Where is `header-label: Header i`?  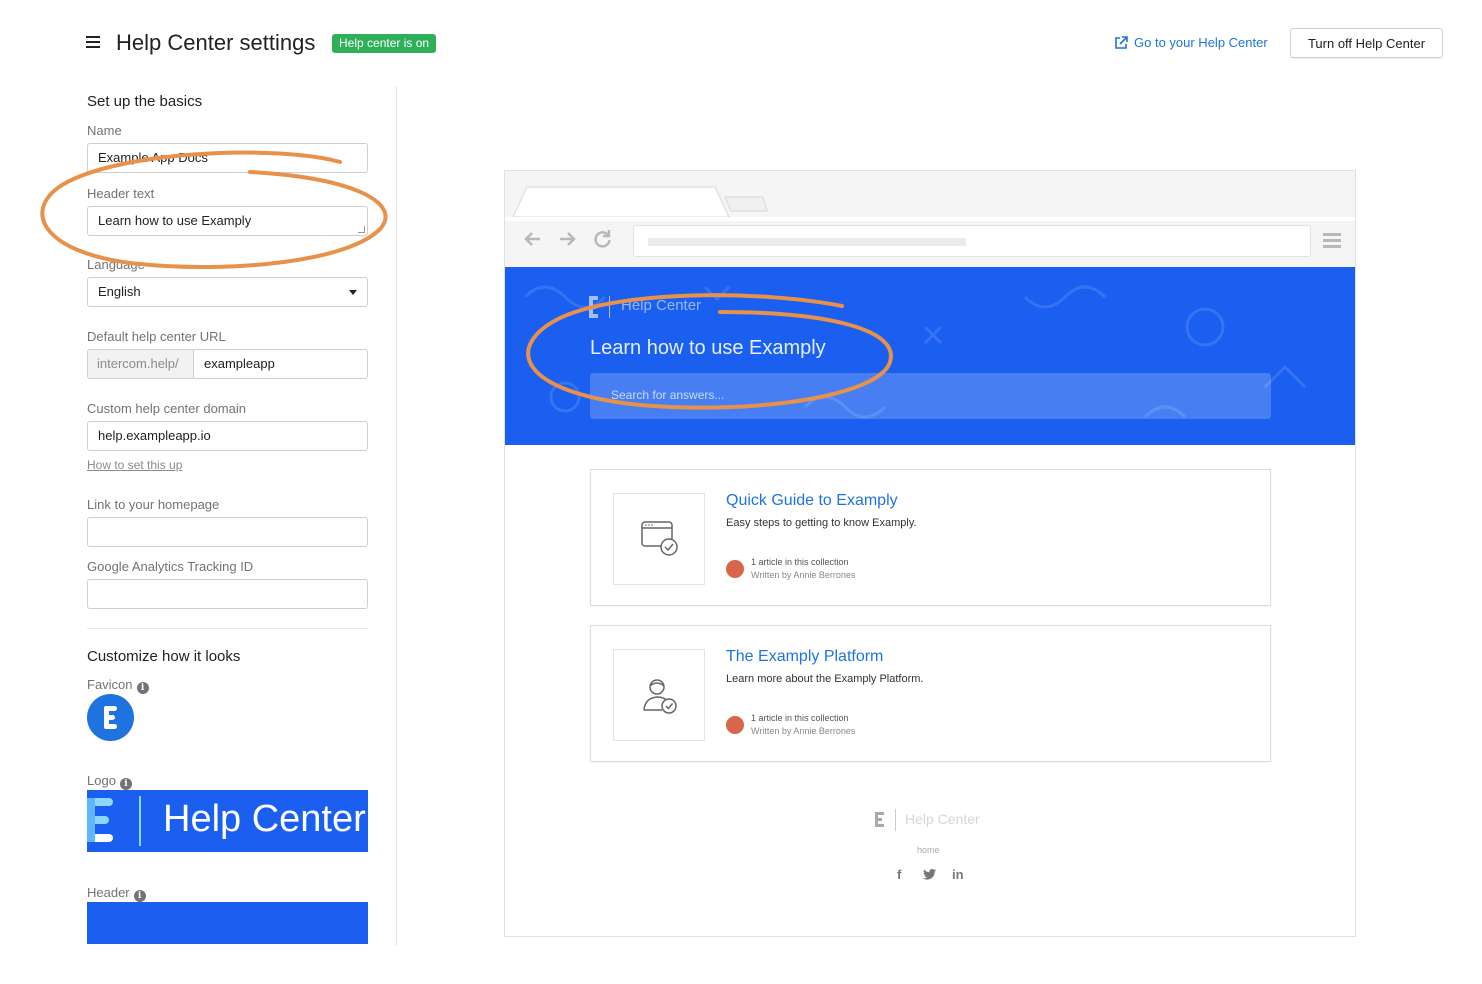 header-label: Header i is located at coordinates (116, 893).